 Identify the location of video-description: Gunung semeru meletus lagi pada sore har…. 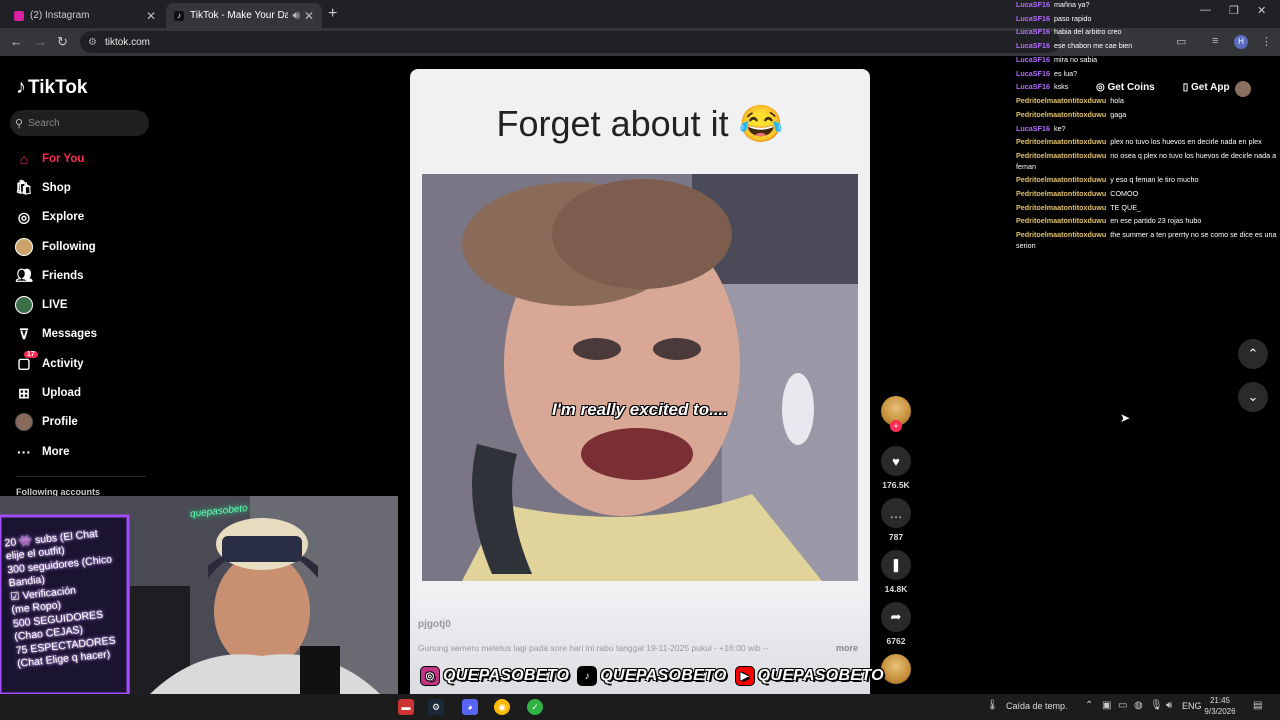
(593, 648).